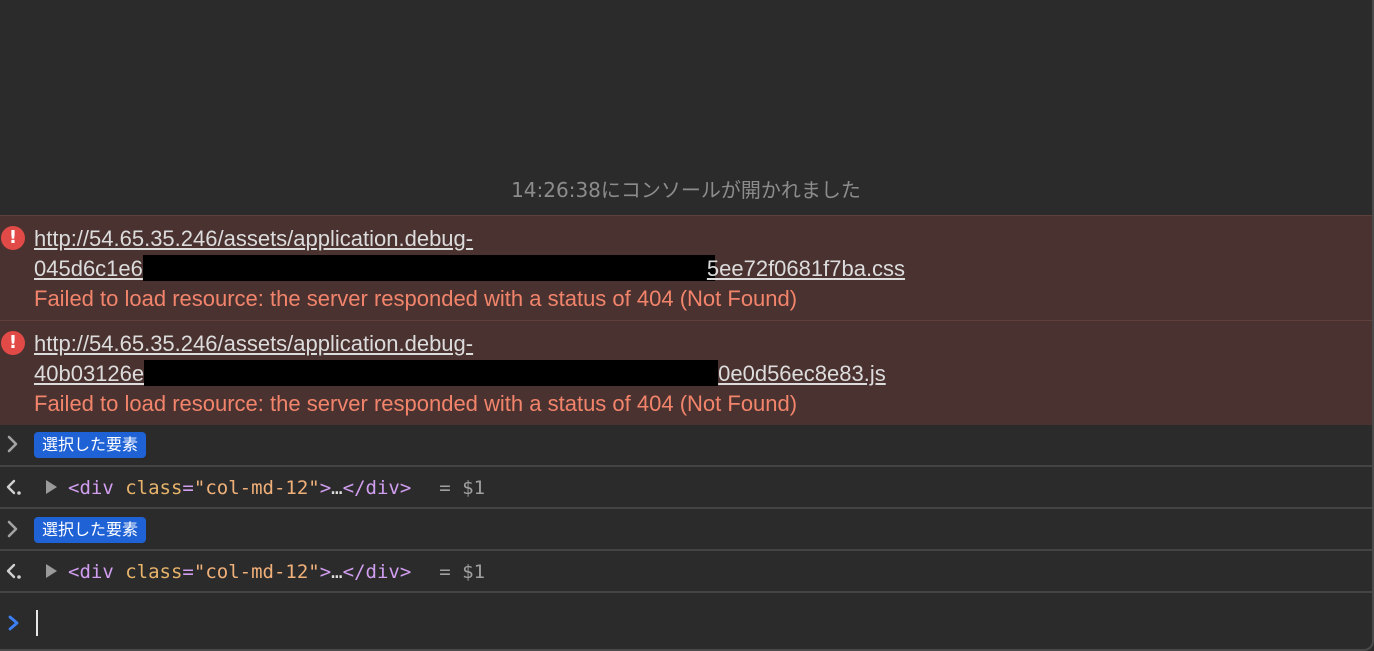  Describe the element at coordinates (686, 190) in the screenshot. I see `console-opened-note: 14:26:38にコンソールが開かれました` at that location.